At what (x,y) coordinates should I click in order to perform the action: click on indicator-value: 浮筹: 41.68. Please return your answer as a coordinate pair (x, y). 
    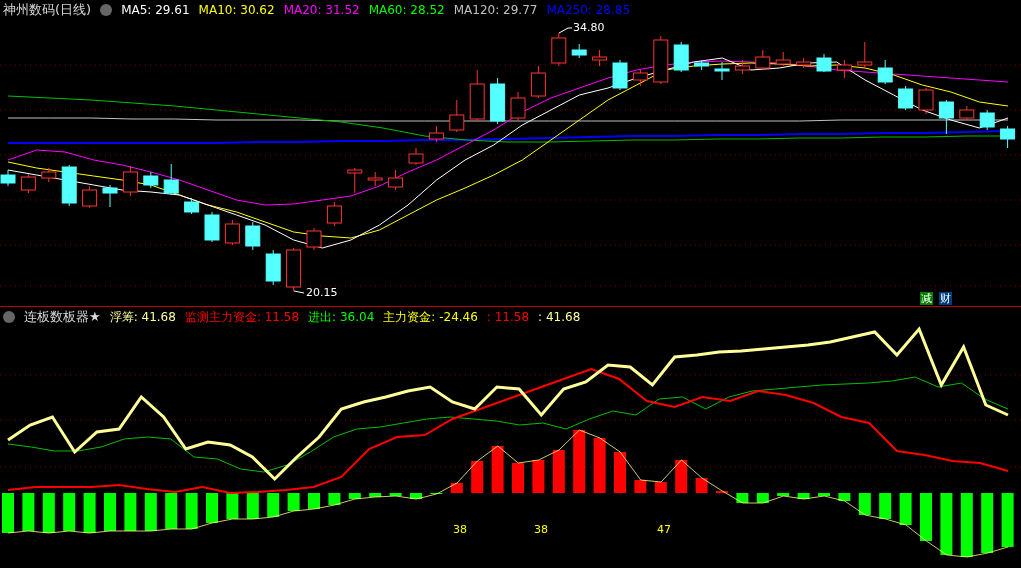
    Looking at the image, I should click on (142, 317).